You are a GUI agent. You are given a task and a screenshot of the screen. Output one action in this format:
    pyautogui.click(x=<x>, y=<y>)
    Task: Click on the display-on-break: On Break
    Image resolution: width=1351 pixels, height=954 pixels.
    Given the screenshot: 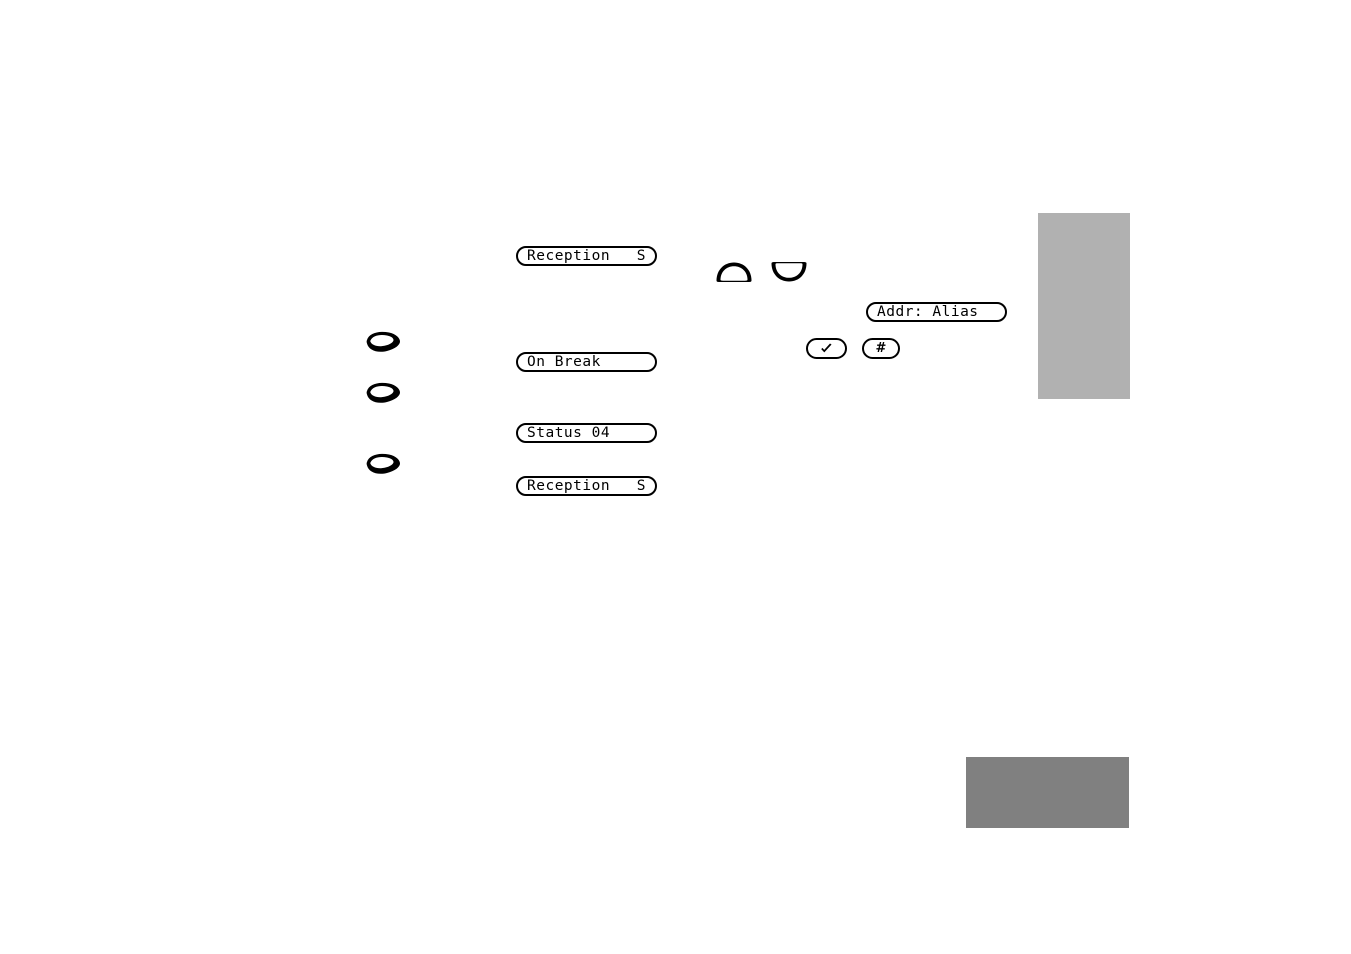 What is the action you would take?
    pyautogui.click(x=586, y=362)
    